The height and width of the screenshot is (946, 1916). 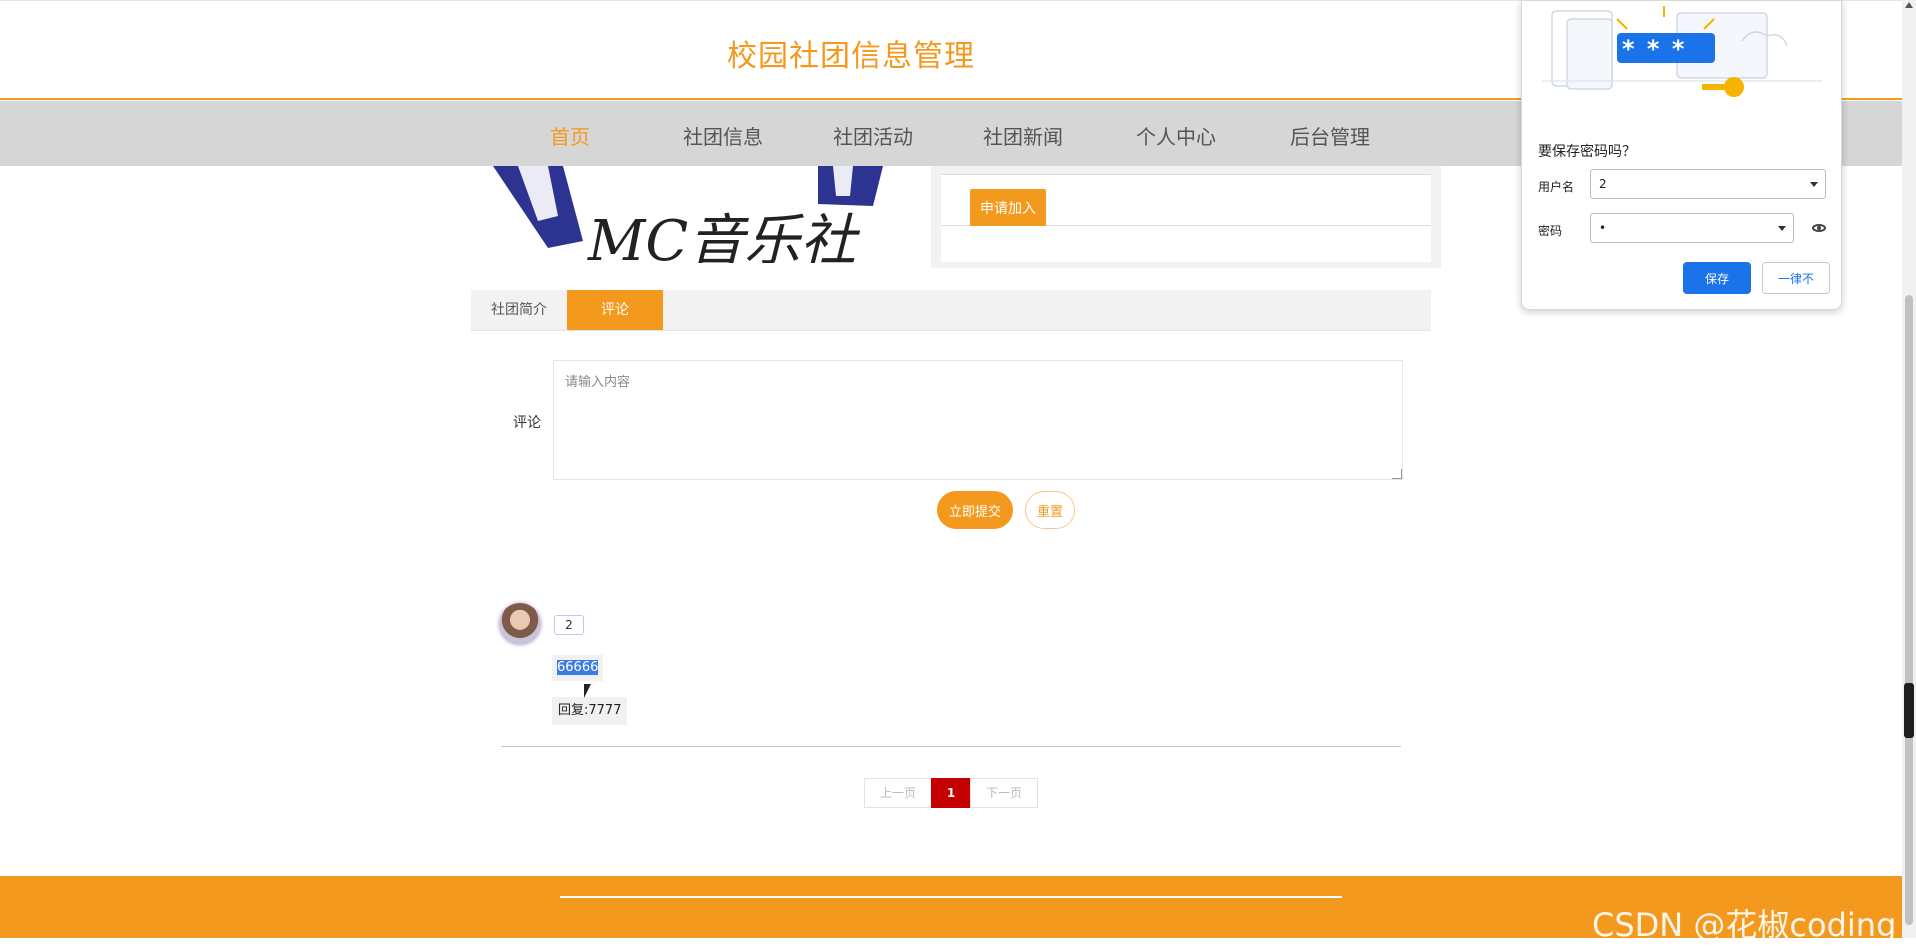 I want to click on club-info-panel: 申请加入, so click(x=1186, y=217).